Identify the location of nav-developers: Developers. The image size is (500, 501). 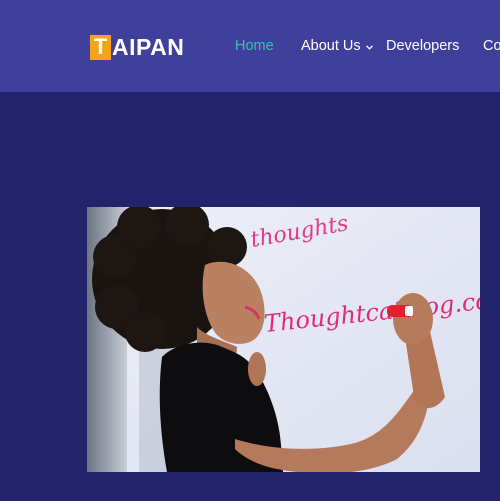
(422, 46).